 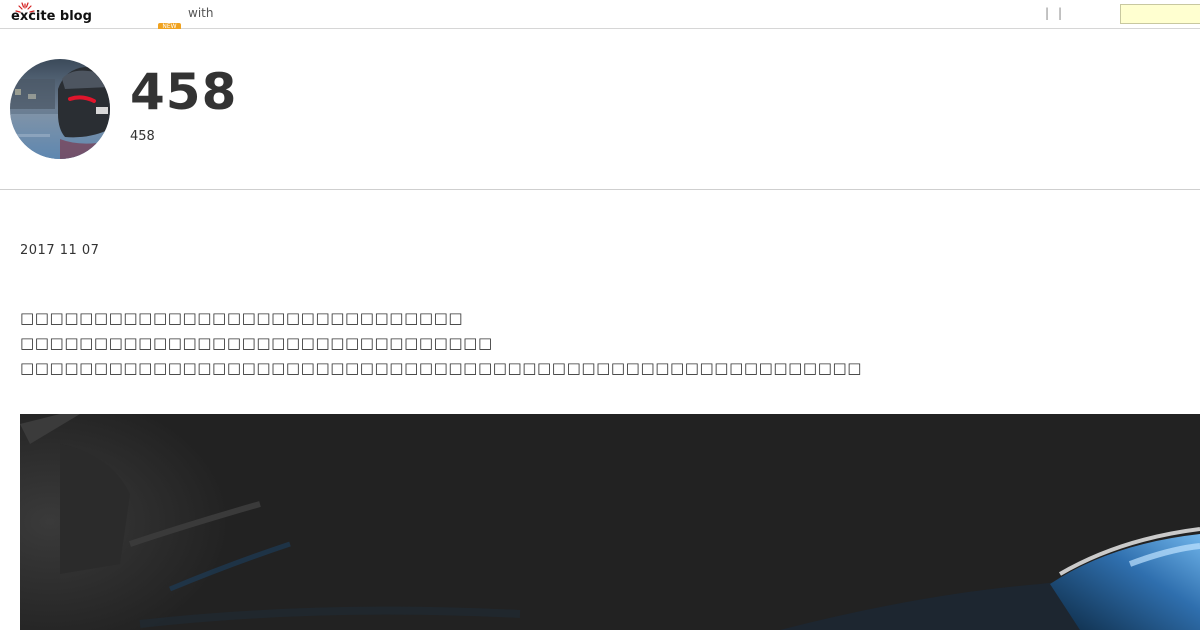 What do you see at coordinates (600, 14) in the screenshot?
I see `top-navigation-bar: excite blog NEW with | |` at bounding box center [600, 14].